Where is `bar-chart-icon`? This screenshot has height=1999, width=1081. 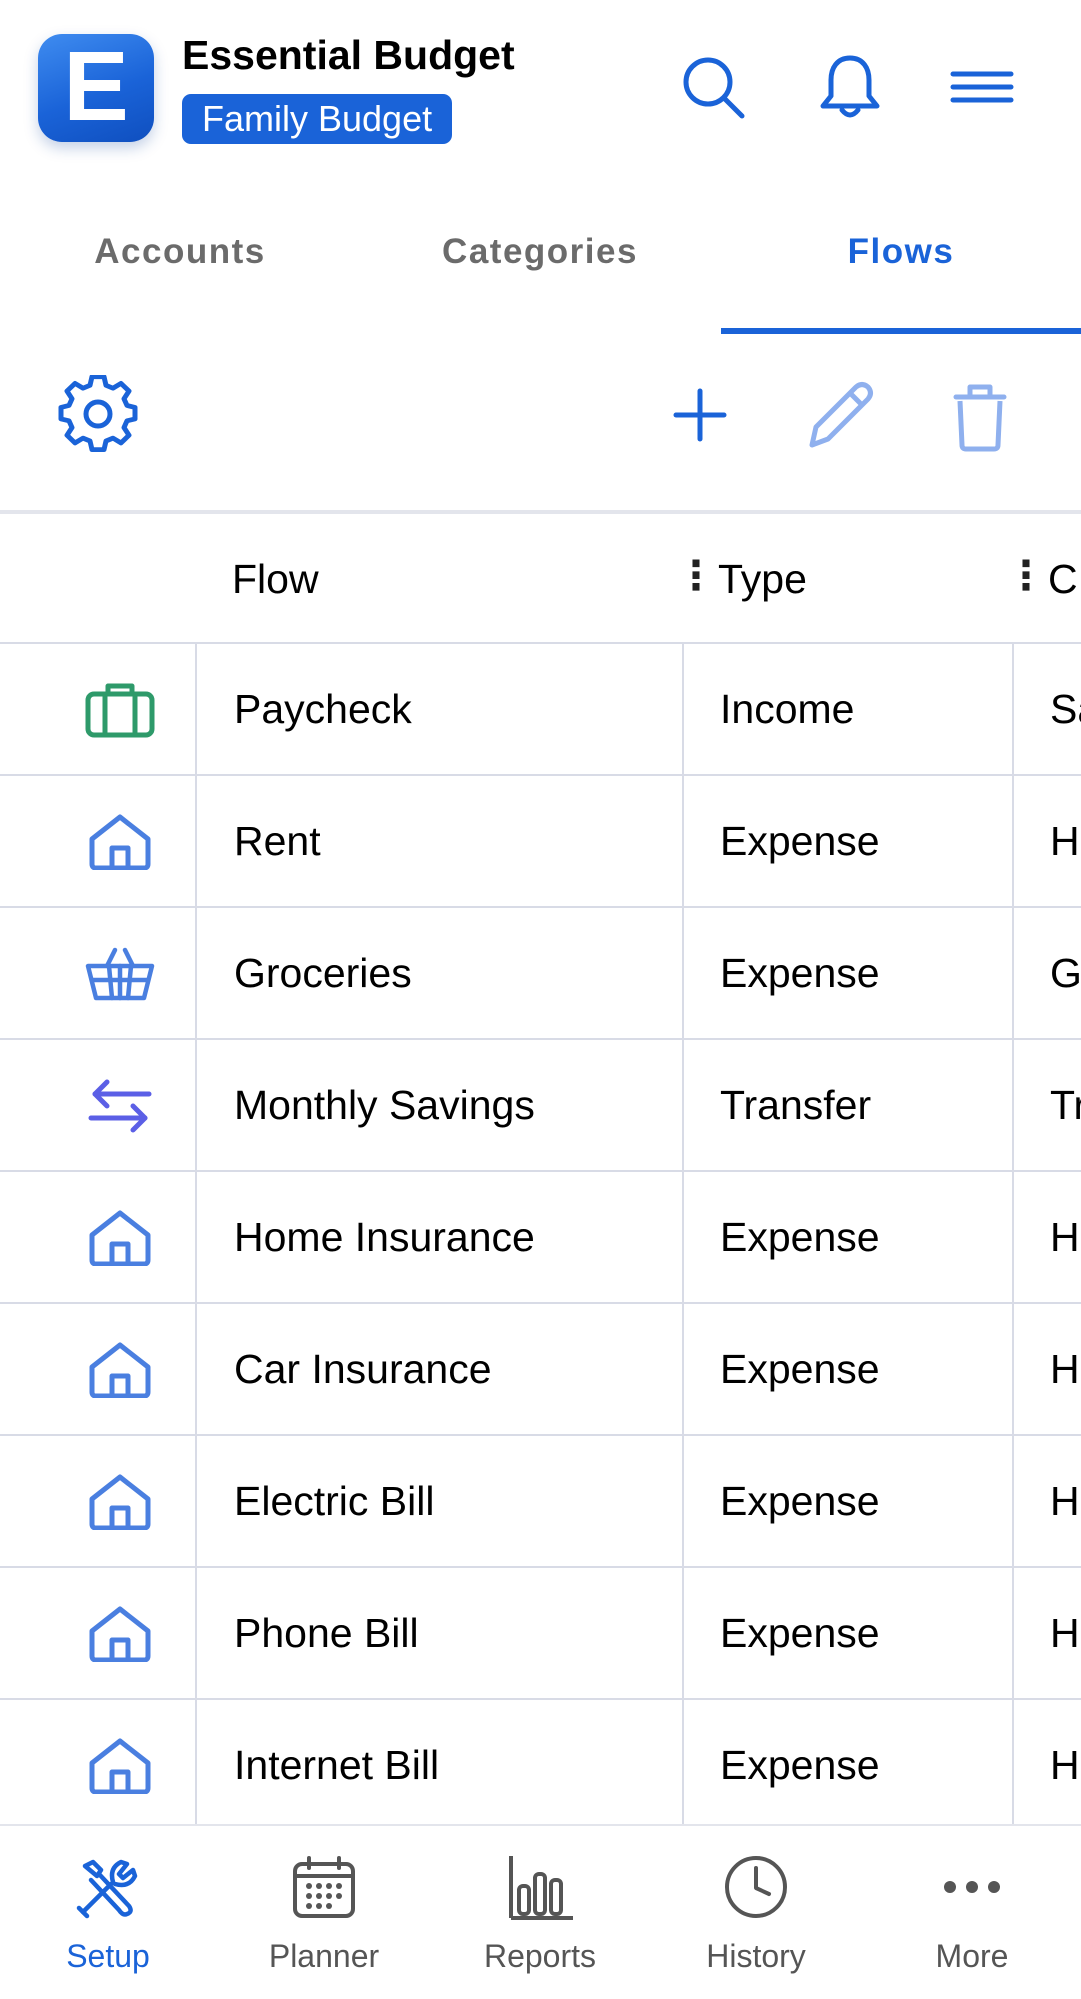 bar-chart-icon is located at coordinates (541, 1888).